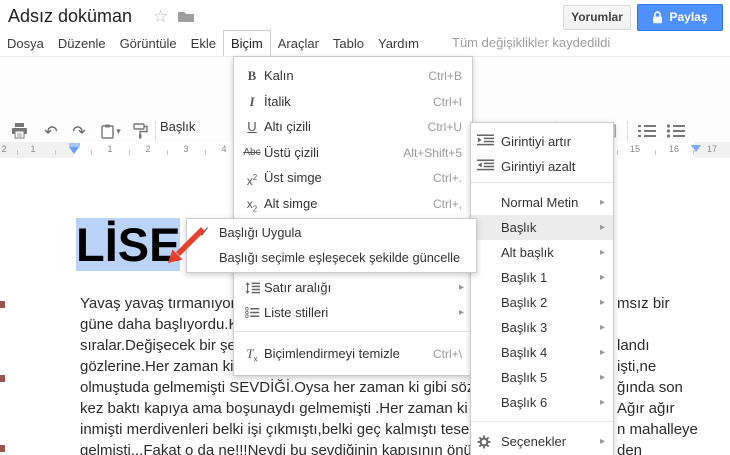 This screenshot has width=730, height=455. Describe the element at coordinates (542, 252) in the screenshot. I see `menu-item-subtitle: Alt başlık ▸` at that location.